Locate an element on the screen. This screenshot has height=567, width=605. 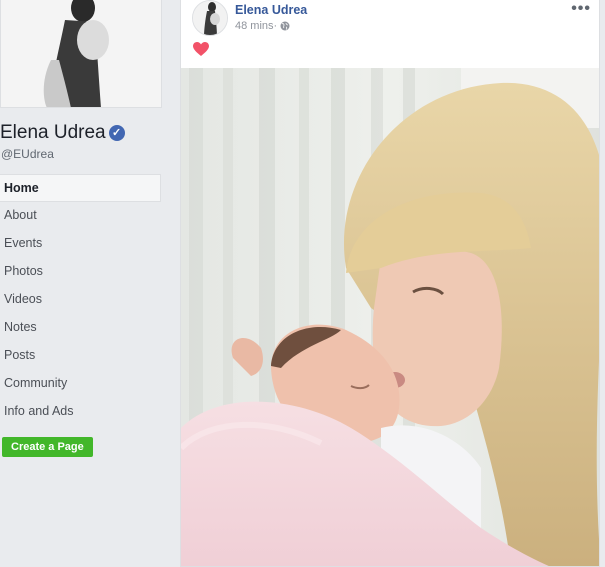
profile-picture is located at coordinates (81, 54).